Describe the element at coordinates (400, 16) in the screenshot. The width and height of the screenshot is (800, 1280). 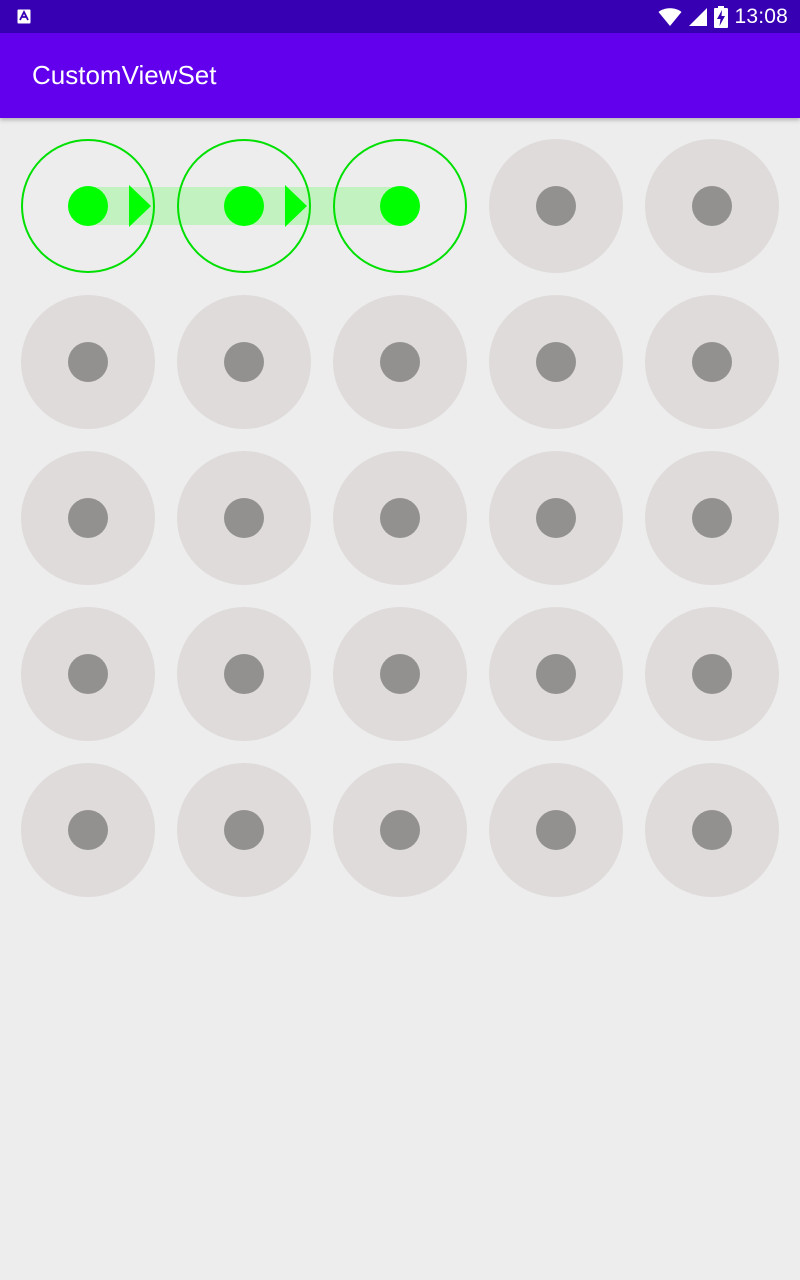
I see `status-bar: 13:08` at that location.